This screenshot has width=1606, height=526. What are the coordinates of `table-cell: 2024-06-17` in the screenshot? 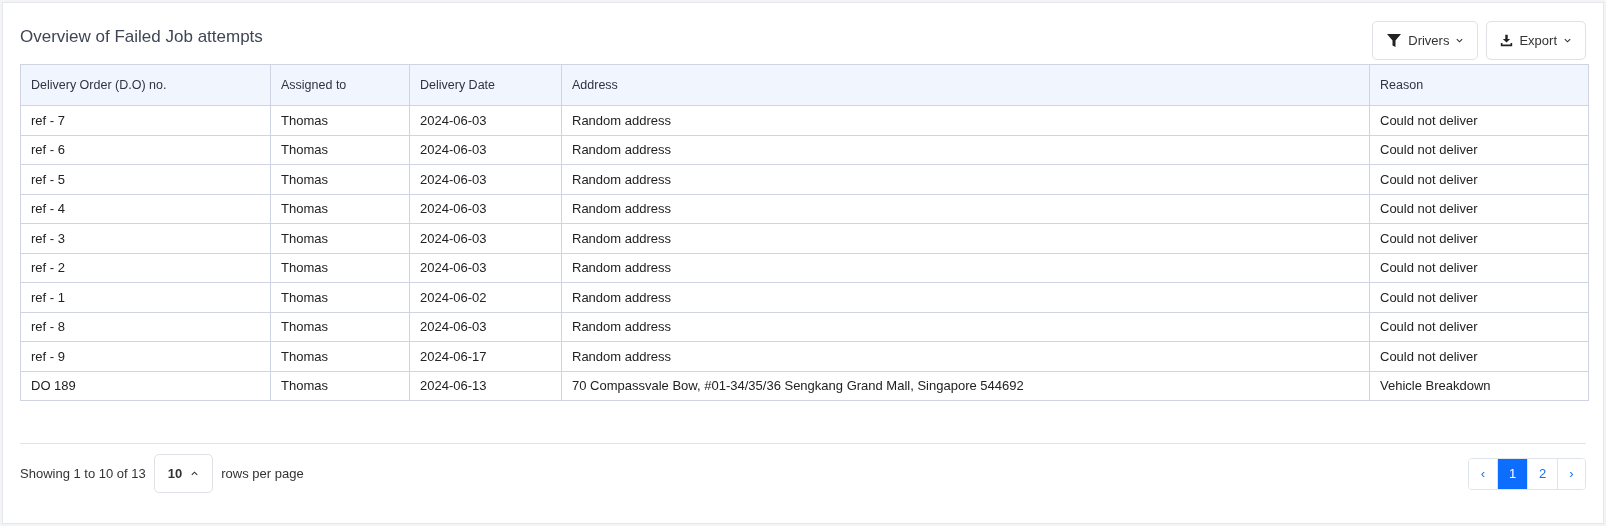 It's located at (485, 356).